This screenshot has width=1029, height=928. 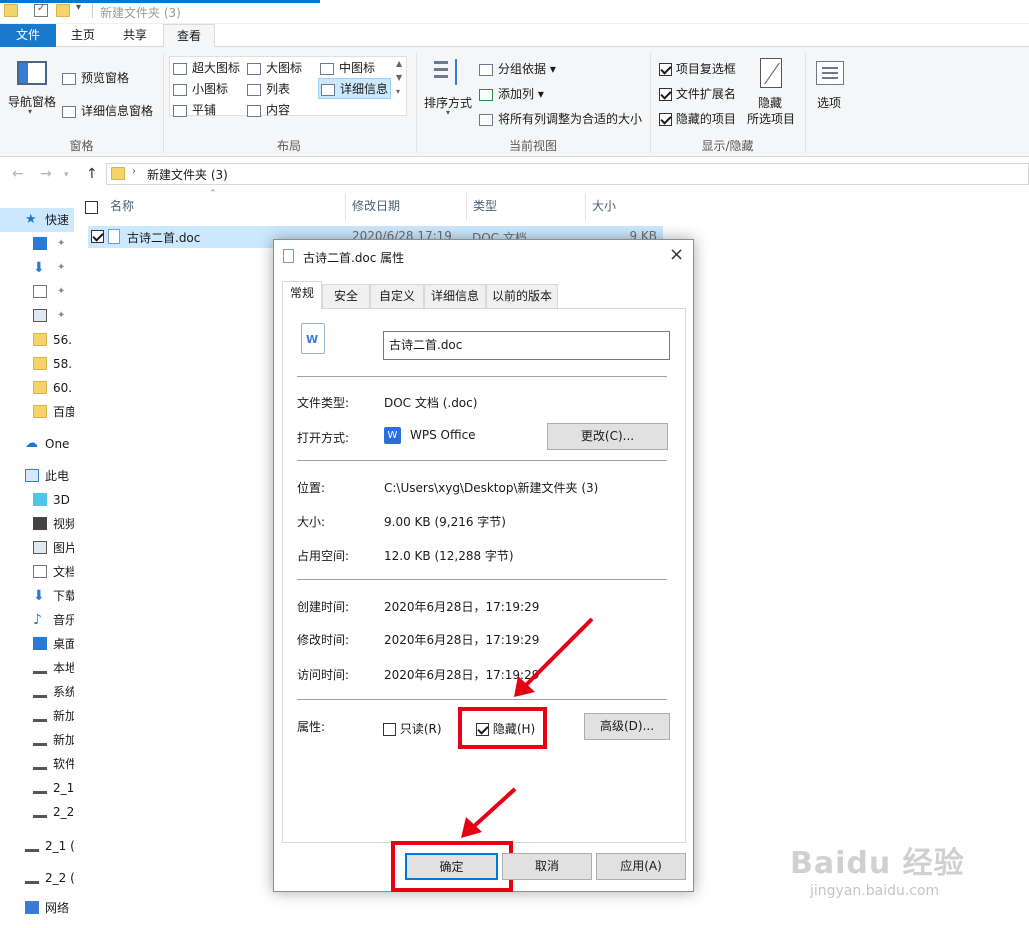 What do you see at coordinates (676, 254) in the screenshot?
I see `close-icon: ×` at bounding box center [676, 254].